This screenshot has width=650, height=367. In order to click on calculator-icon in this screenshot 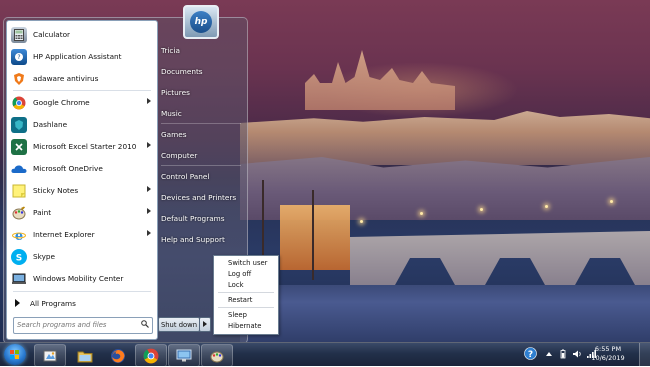, I will do `click(19, 34)`.